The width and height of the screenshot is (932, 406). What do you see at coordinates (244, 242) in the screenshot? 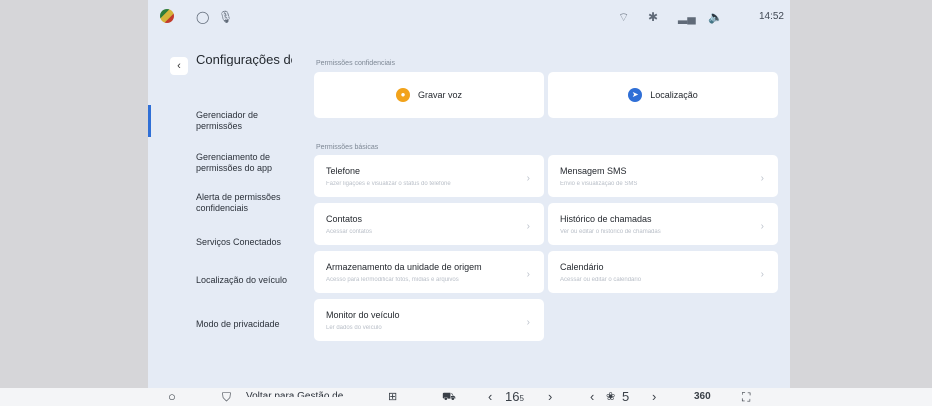
I see `sidebar-item-connected-services: Serviços Conectados` at bounding box center [244, 242].